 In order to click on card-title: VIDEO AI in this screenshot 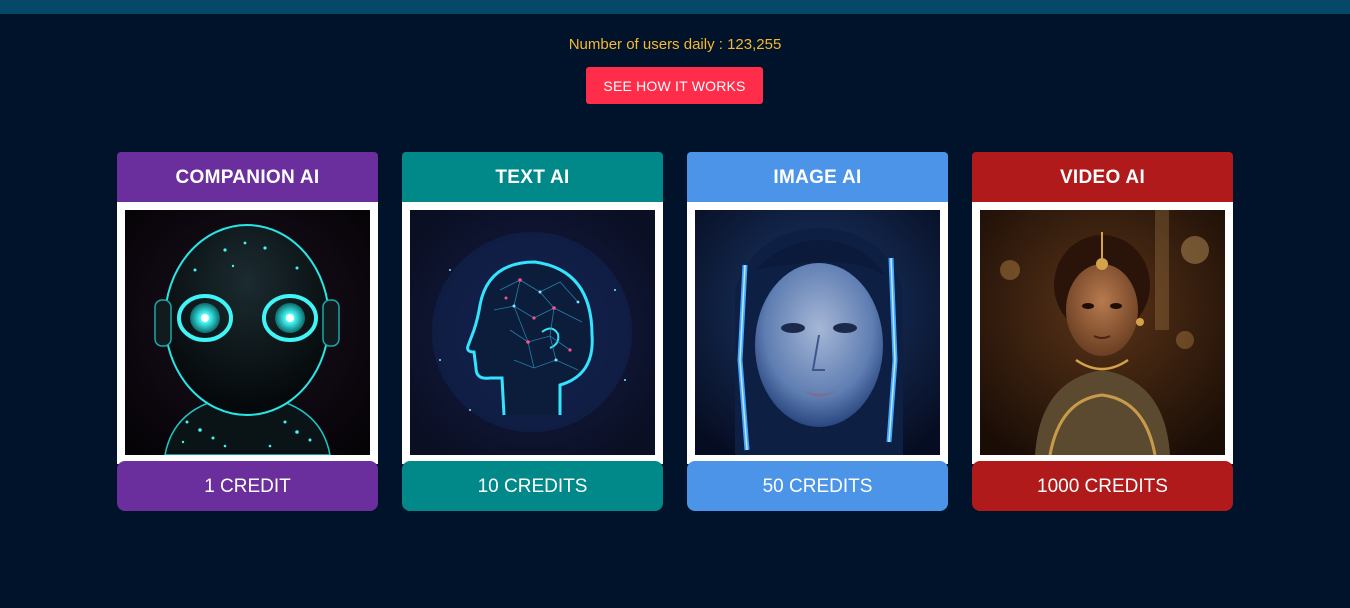, I will do `click(1102, 177)`.